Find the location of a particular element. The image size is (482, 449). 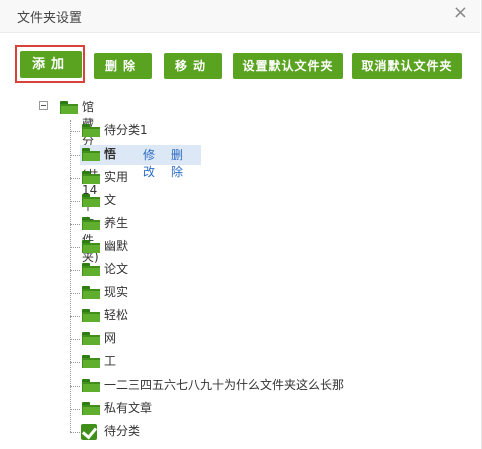

tree-item-label: 现实 is located at coordinates (116, 291).